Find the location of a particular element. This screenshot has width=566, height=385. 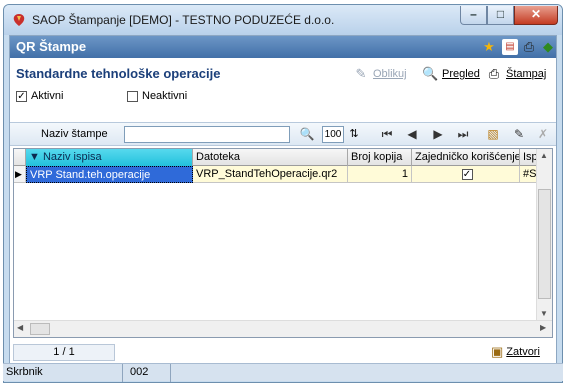

row-indicator-header is located at coordinates (20, 157).